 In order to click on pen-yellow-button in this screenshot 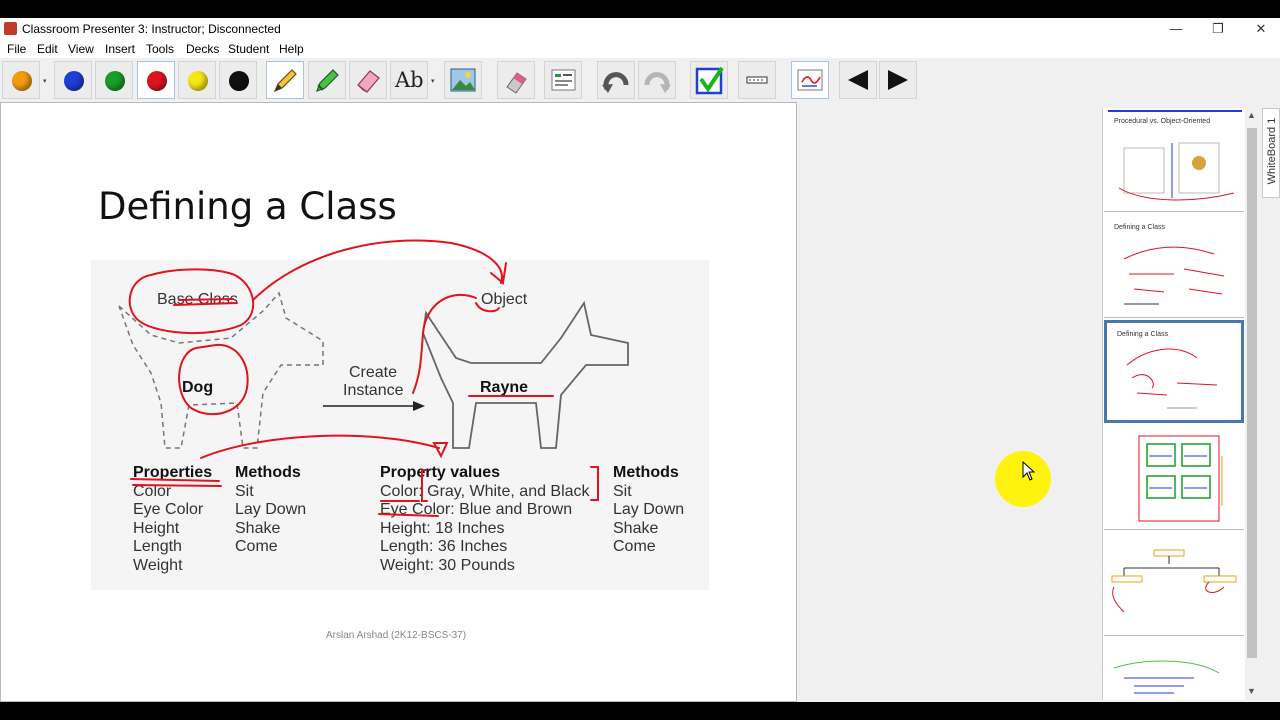, I will do `click(197, 80)`.